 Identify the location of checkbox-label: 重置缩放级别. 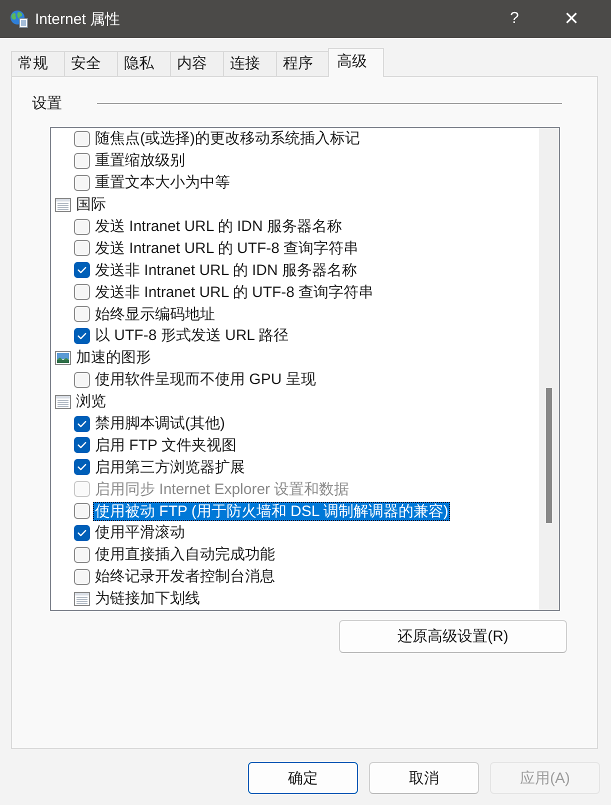
(140, 160).